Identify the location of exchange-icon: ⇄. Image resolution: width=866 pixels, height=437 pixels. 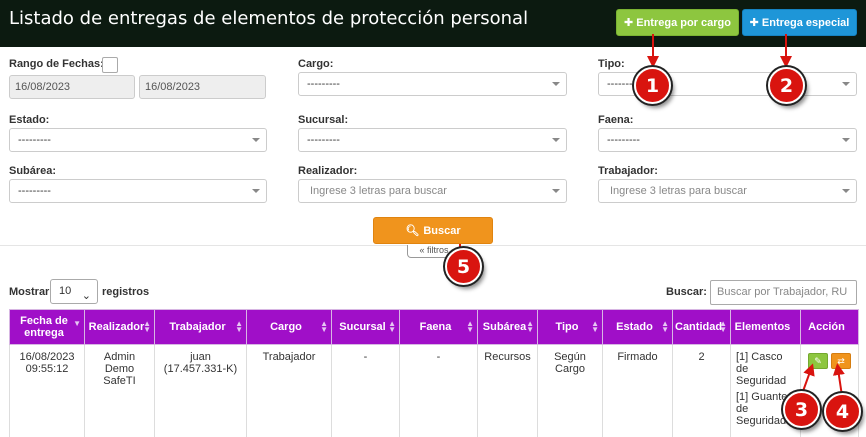
(841, 361).